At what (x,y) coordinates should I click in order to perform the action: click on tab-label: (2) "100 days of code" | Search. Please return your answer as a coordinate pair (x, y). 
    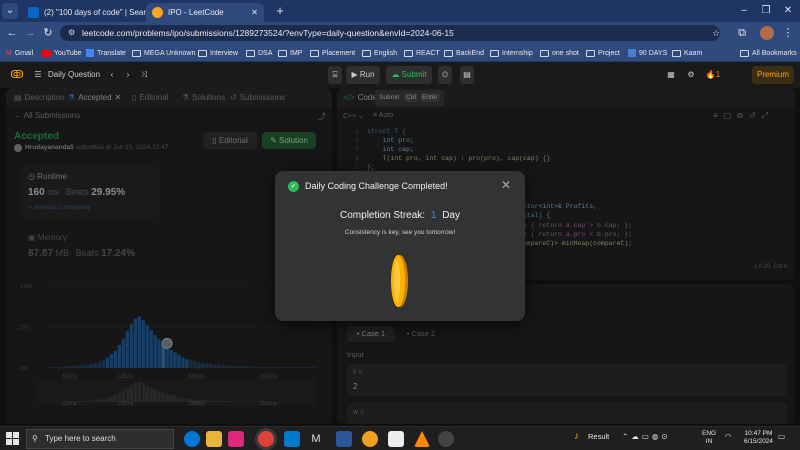
    Looking at the image, I should click on (96, 12).